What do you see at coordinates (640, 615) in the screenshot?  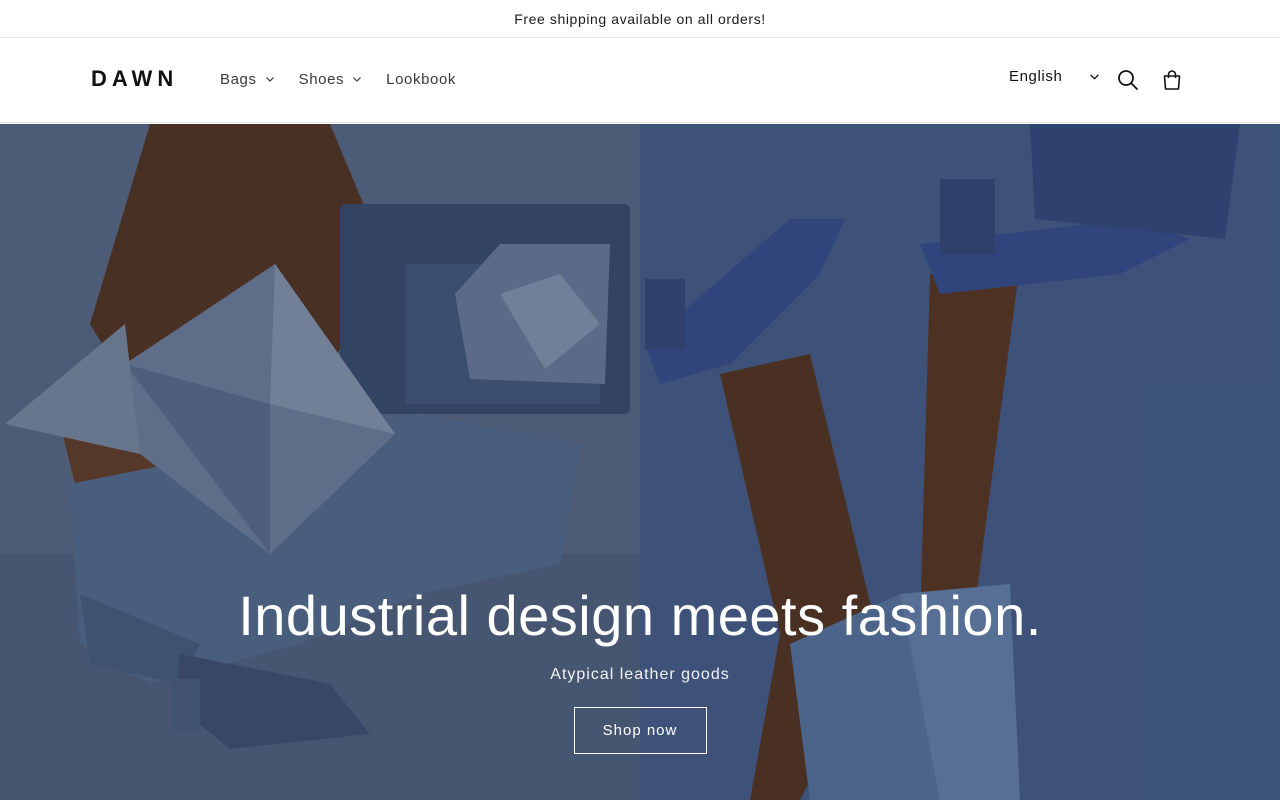 I see `hero-heading: Industrial design meets fashion.` at bounding box center [640, 615].